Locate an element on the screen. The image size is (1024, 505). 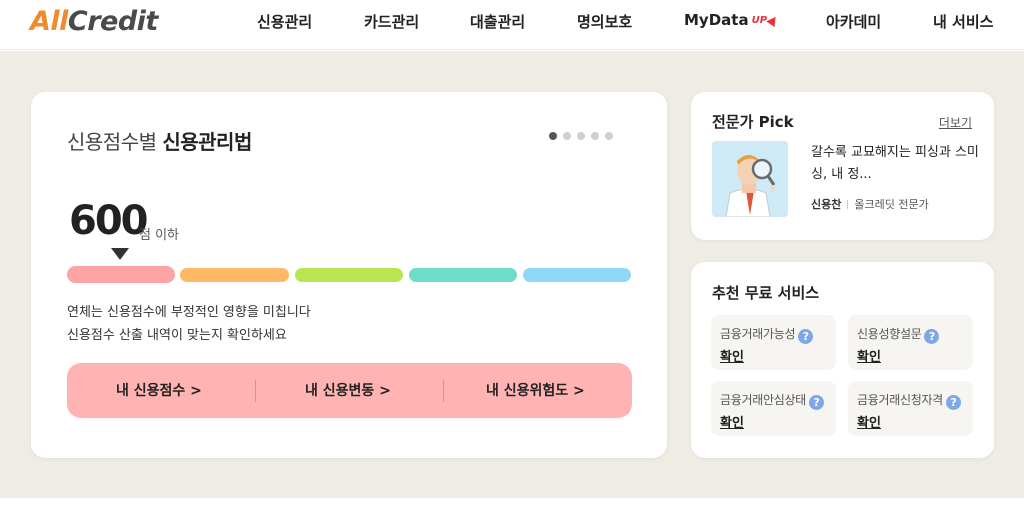
card-title: 신용점수별 신용관리법 is located at coordinates (159, 140).